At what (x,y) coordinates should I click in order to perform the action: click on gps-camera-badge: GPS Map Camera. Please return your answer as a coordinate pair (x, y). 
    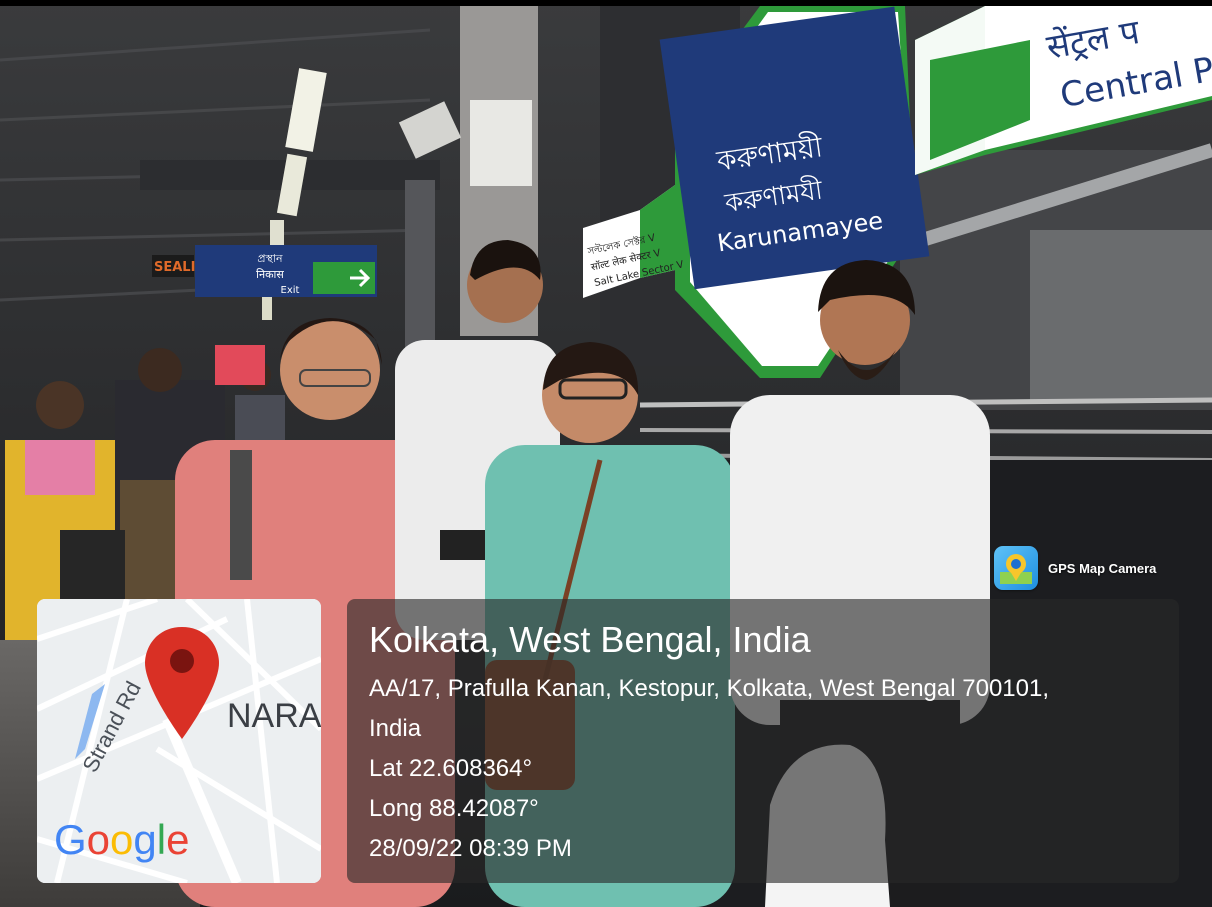
    Looking at the image, I should click on (1075, 568).